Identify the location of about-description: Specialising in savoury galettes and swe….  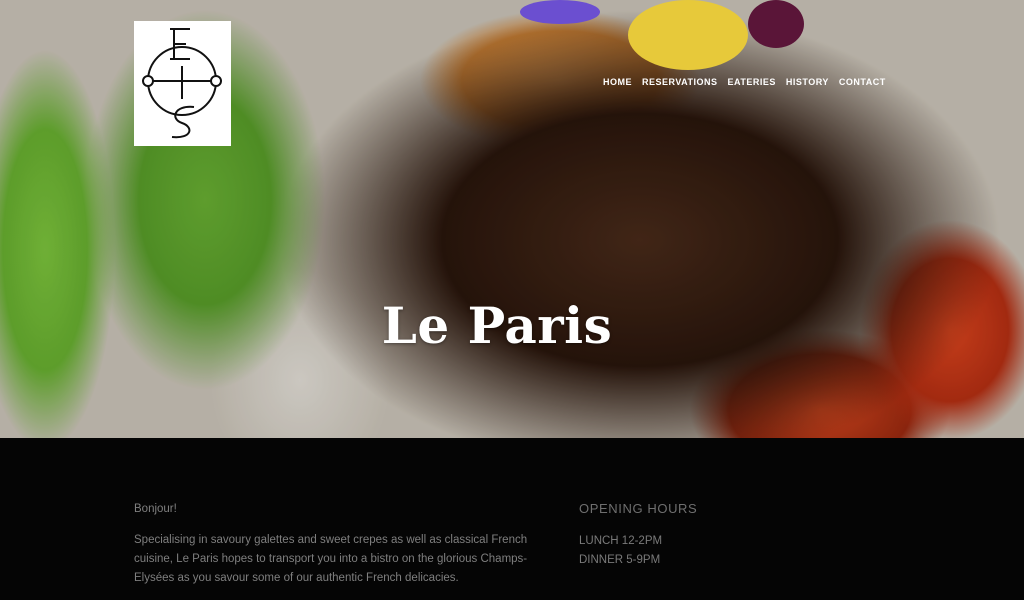
(331, 559).